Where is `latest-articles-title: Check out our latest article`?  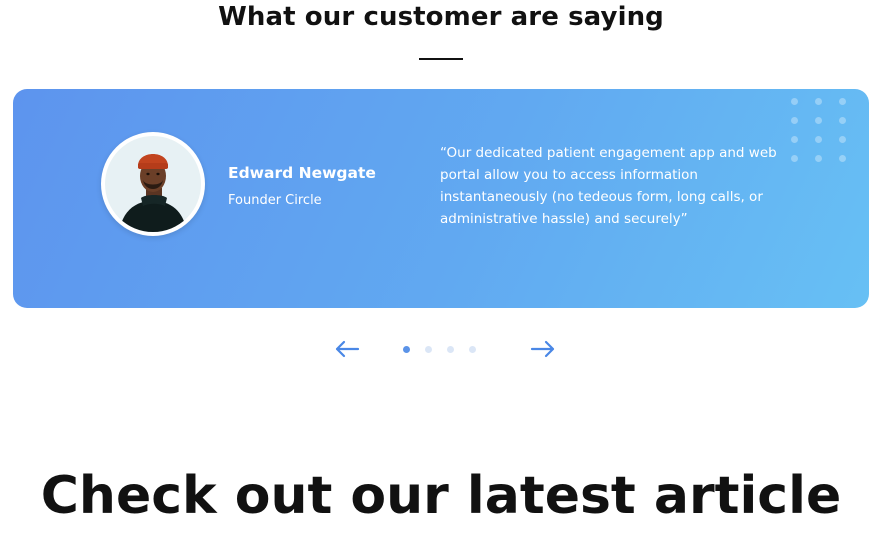 latest-articles-title: Check out our latest article is located at coordinates (441, 496).